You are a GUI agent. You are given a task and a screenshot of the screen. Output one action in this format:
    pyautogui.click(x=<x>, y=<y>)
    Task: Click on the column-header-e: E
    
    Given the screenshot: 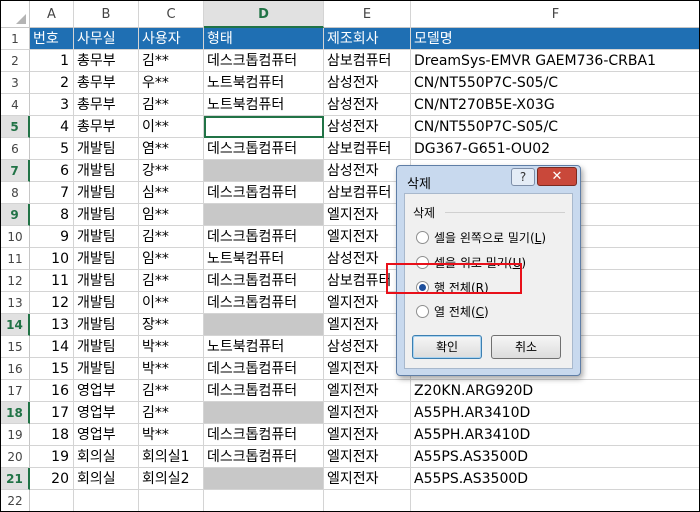 What is the action you would take?
    pyautogui.click(x=367, y=14)
    